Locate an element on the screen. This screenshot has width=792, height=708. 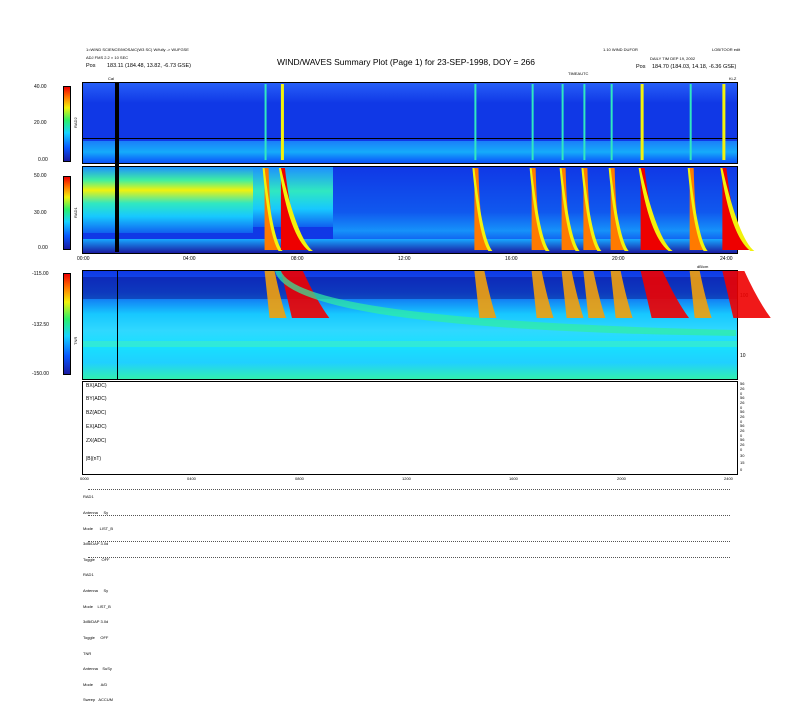
line-panels-frame is located at coordinates (410, 428).